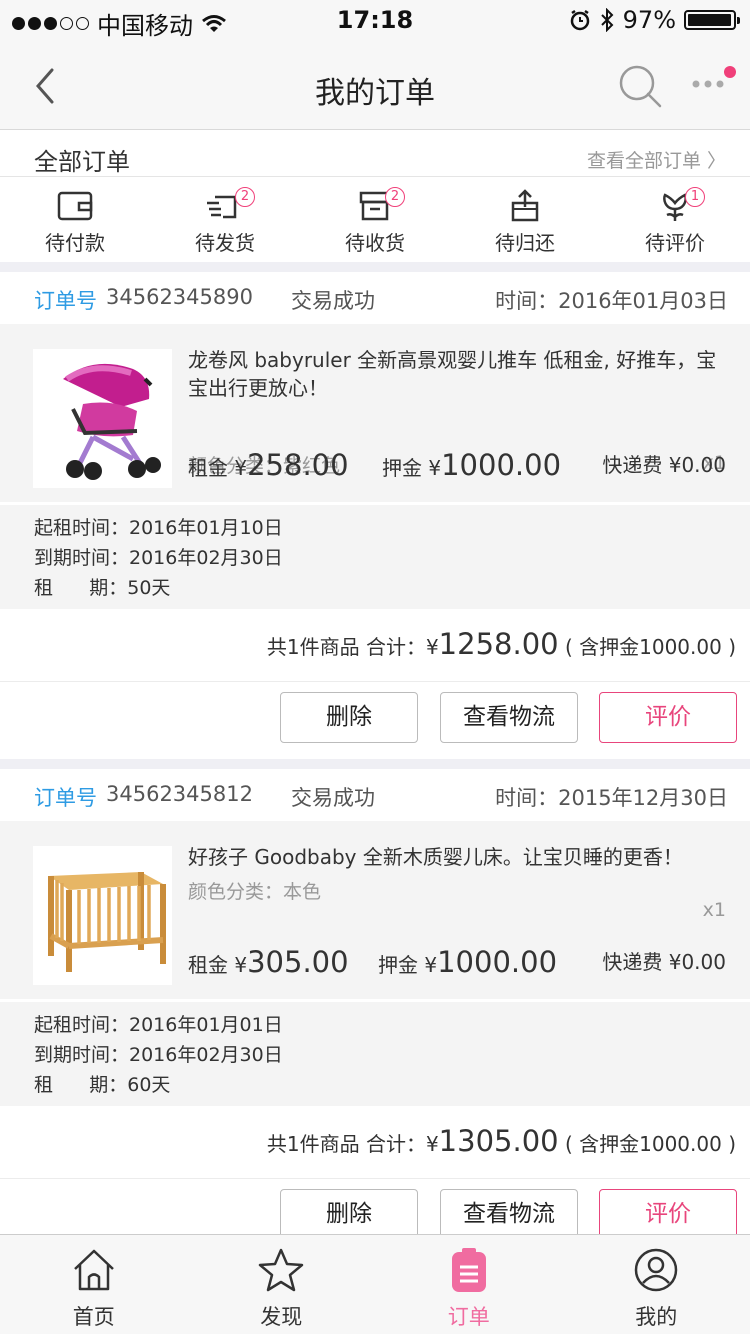 This screenshot has width=750, height=1334. What do you see at coordinates (281, 1317) in the screenshot?
I see `tab-label: 发现` at bounding box center [281, 1317].